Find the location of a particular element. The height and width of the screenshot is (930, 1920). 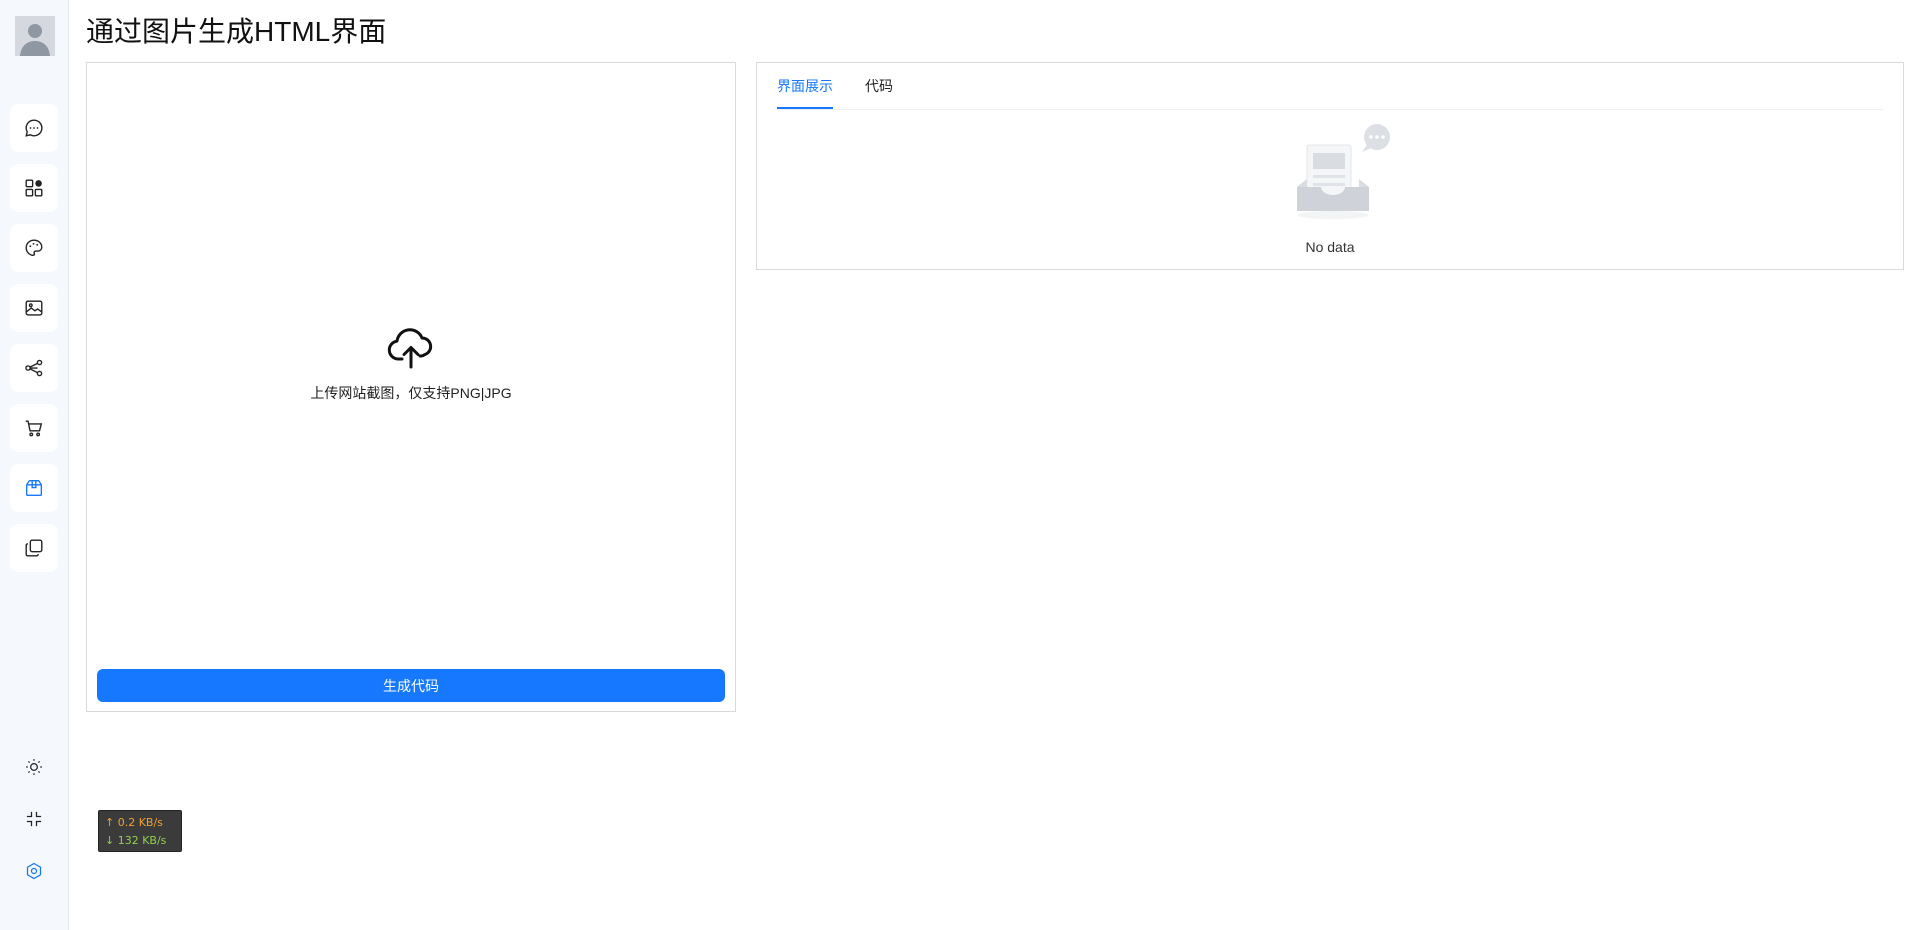

palette-icon is located at coordinates (34, 248).